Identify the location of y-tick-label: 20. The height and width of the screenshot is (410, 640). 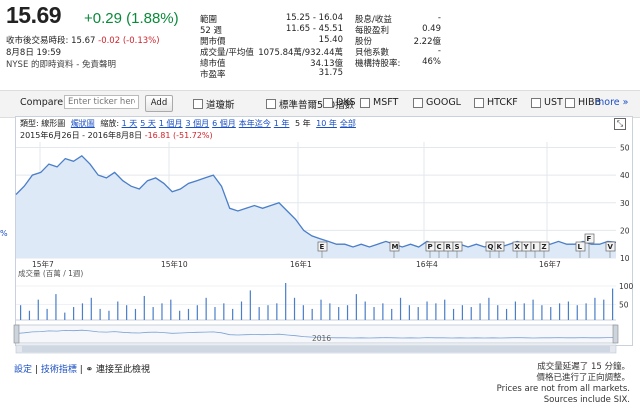
(625, 230).